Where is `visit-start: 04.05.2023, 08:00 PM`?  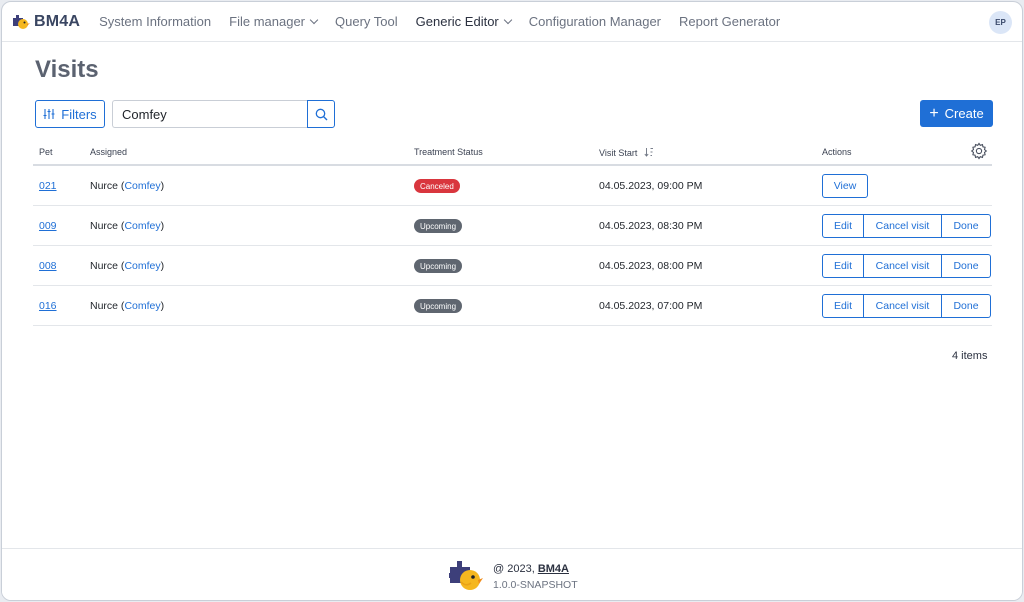 visit-start: 04.05.2023, 08:00 PM is located at coordinates (651, 266).